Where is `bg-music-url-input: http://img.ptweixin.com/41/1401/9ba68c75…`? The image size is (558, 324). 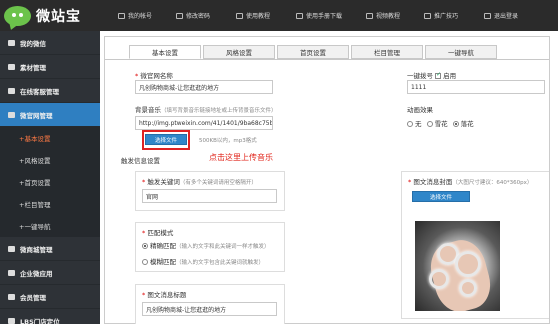 bg-music-url-input: http://img.ptweixin.com/41/1401/9ba68c75… is located at coordinates (204, 123).